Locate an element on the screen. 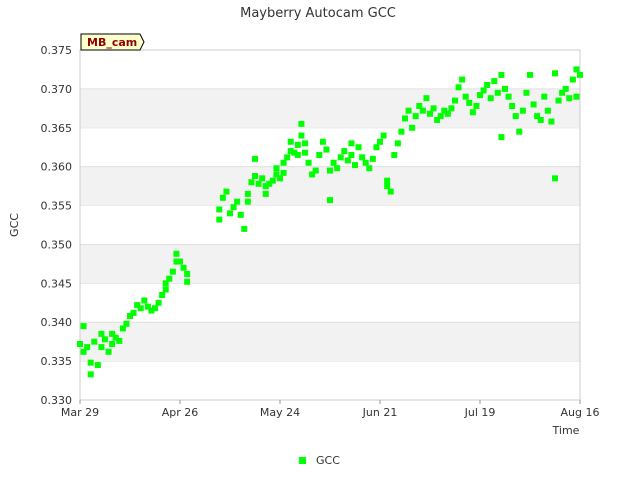 Image resolution: width=640 pixels, height=480 pixels. y-axis-label: GCC is located at coordinates (14, 225).